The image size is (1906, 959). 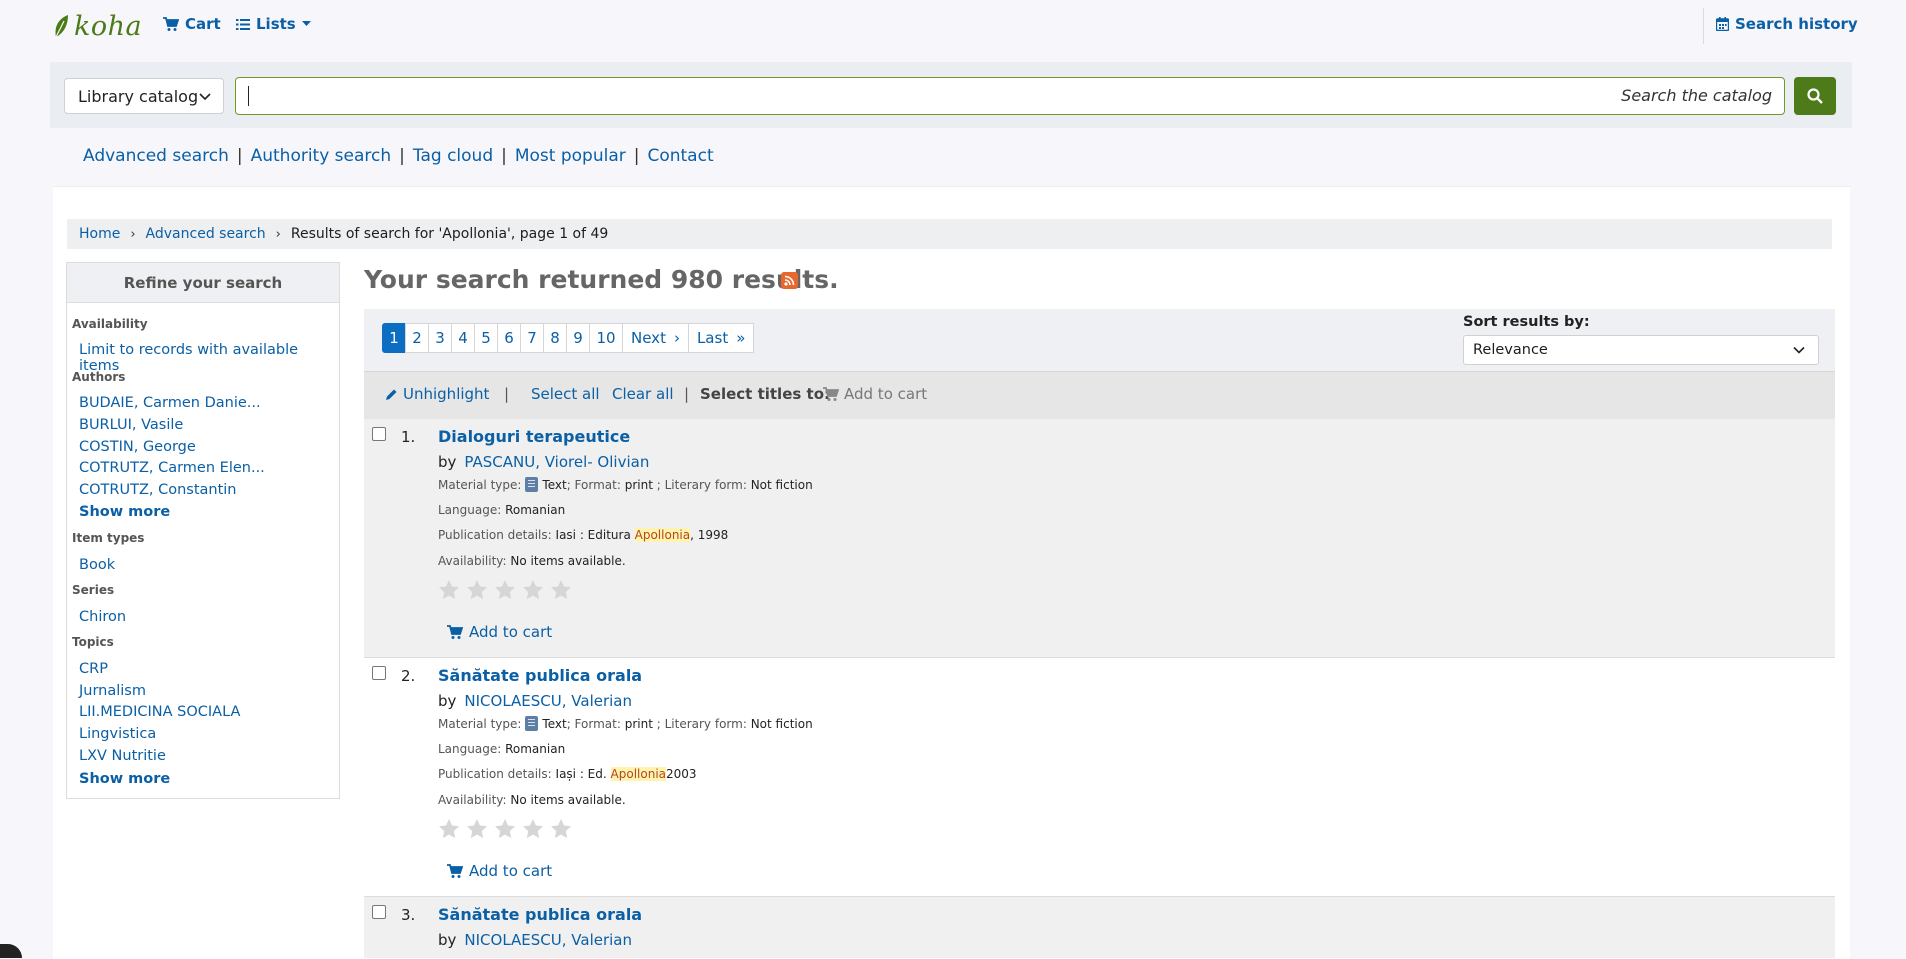 What do you see at coordinates (273, 24) in the screenshot?
I see `lists-menu: Lists` at bounding box center [273, 24].